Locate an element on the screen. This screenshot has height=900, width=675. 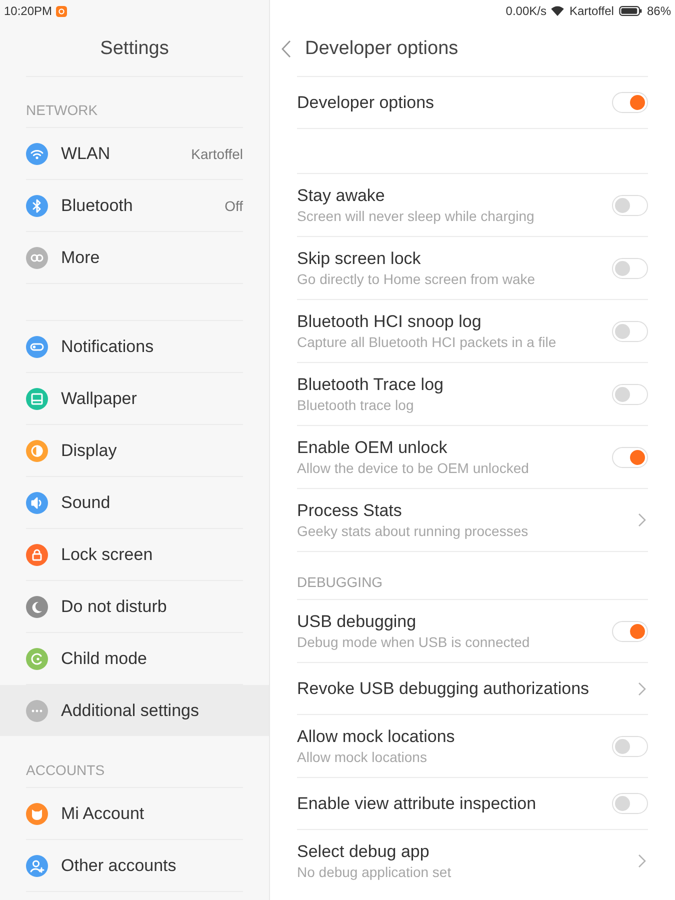
section-header: NETWORK is located at coordinates (62, 110).